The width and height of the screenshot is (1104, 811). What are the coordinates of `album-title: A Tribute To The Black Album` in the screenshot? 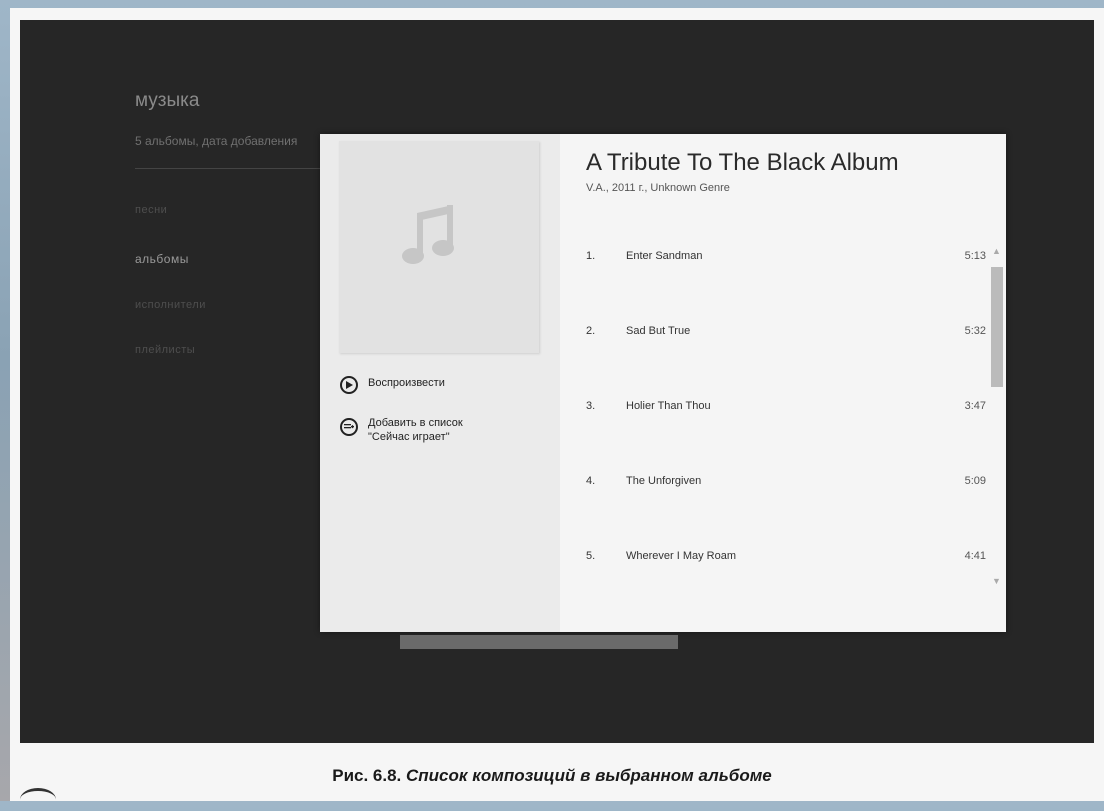 It's located at (742, 162).